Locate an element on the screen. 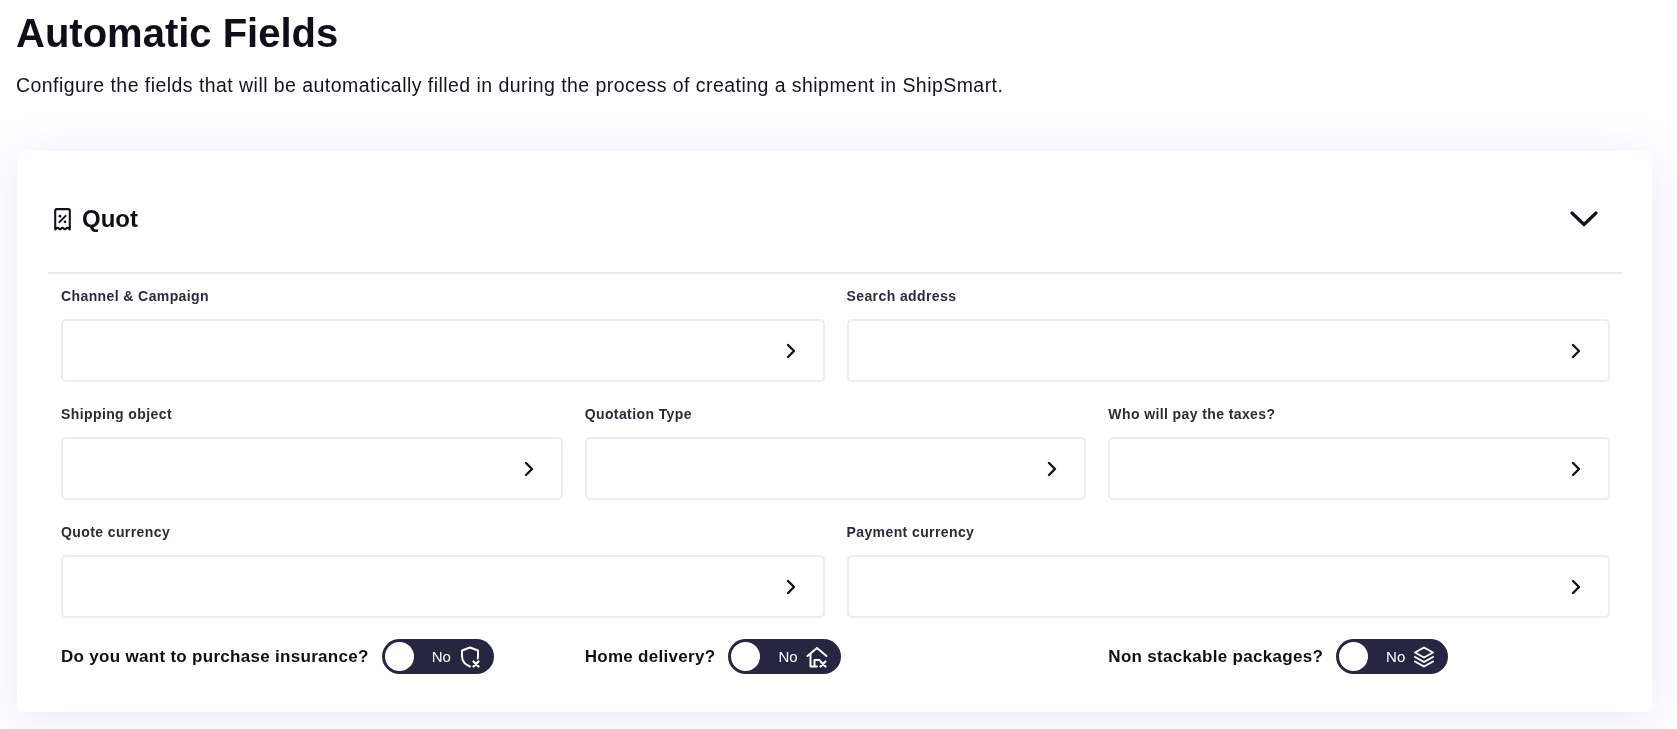 Image resolution: width=1677 pixels, height=729 pixels. page-description: Configure the fields that will be automatically filled in during the process of creating a shipment in ShipSmart. is located at coordinates (510, 85).